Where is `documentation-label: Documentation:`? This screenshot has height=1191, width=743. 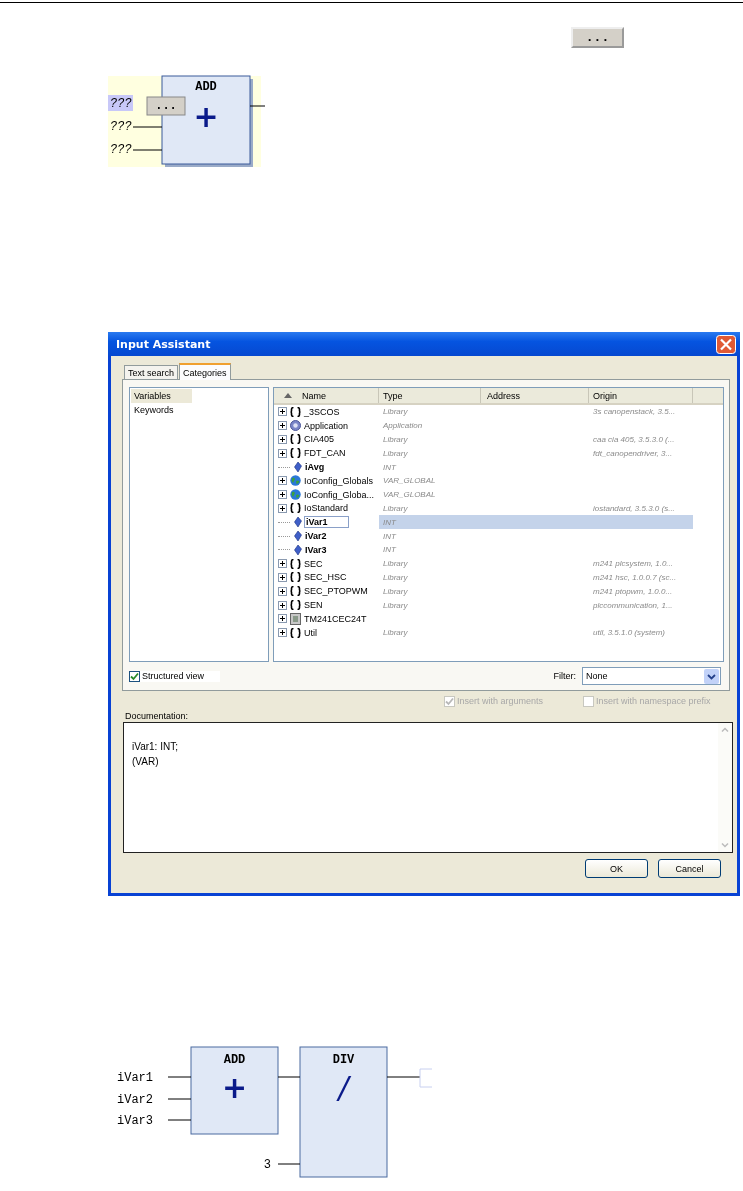 documentation-label: Documentation: is located at coordinates (157, 716).